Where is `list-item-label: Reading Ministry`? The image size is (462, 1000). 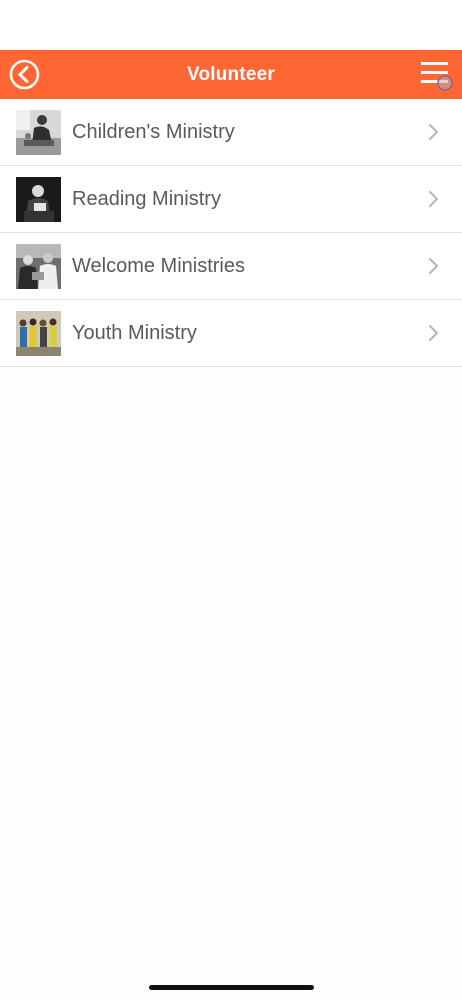 list-item-label: Reading Ministry is located at coordinates (146, 198).